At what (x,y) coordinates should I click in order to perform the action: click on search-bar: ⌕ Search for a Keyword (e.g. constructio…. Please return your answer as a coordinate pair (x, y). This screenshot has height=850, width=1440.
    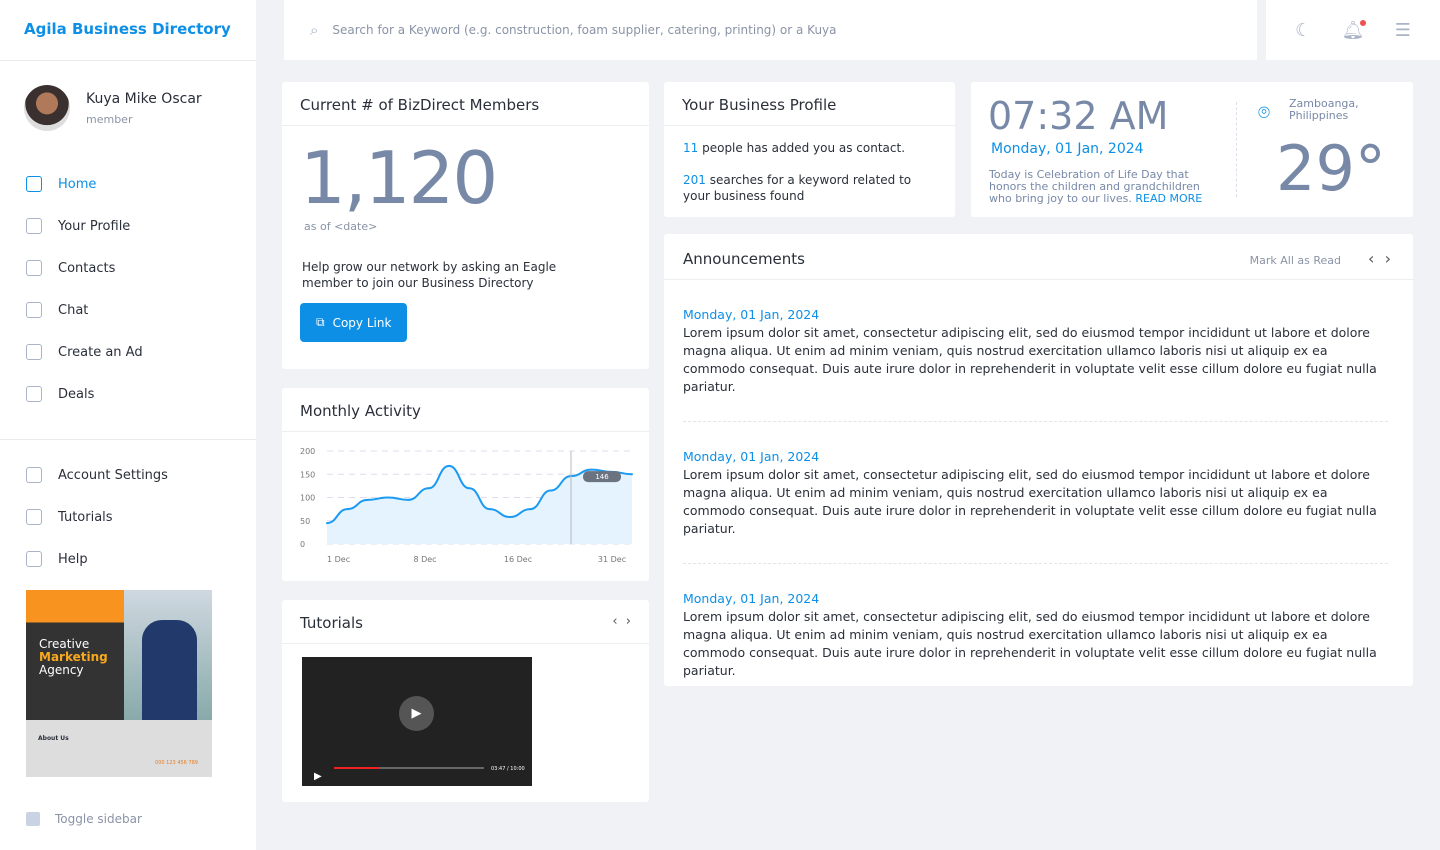
    Looking at the image, I should click on (770, 30).